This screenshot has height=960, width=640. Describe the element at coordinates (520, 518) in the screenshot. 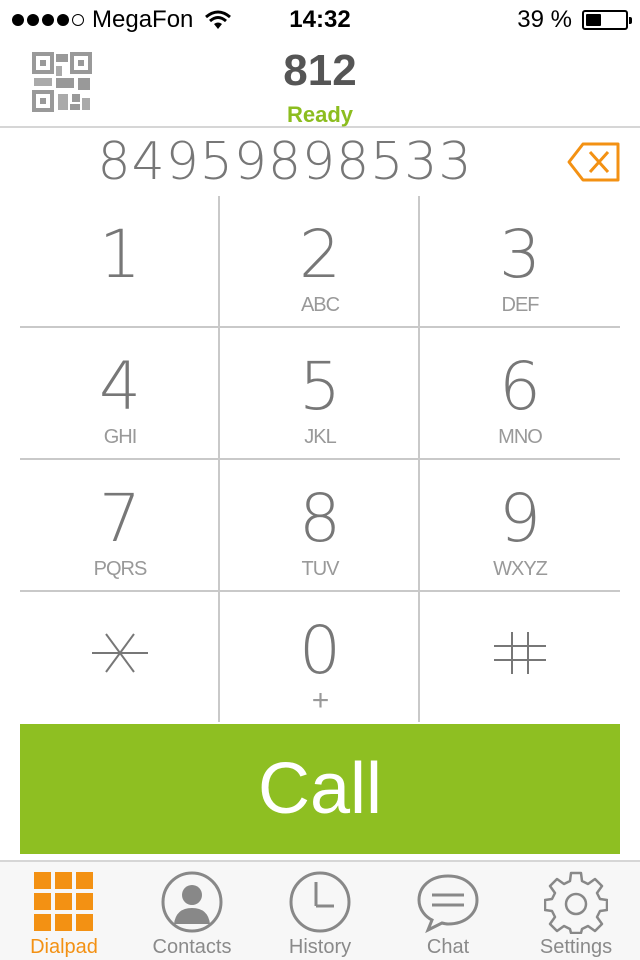

I see `key-digit: 9` at that location.